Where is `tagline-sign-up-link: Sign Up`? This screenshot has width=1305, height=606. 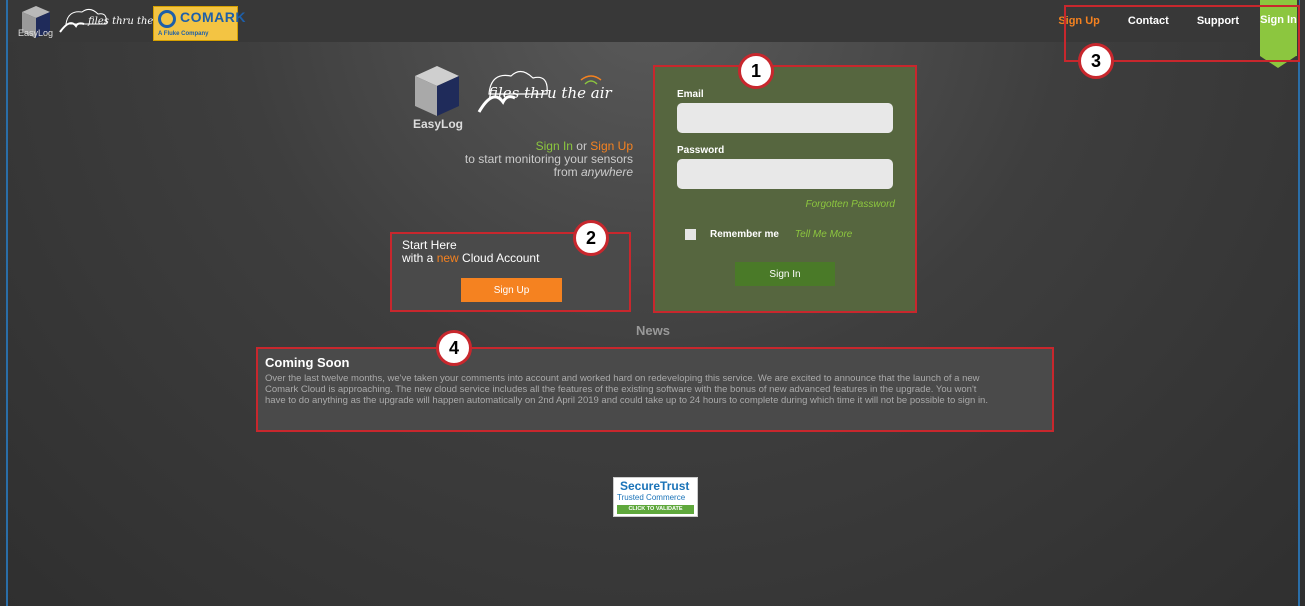
tagline-sign-up-link: Sign Up is located at coordinates (611, 146).